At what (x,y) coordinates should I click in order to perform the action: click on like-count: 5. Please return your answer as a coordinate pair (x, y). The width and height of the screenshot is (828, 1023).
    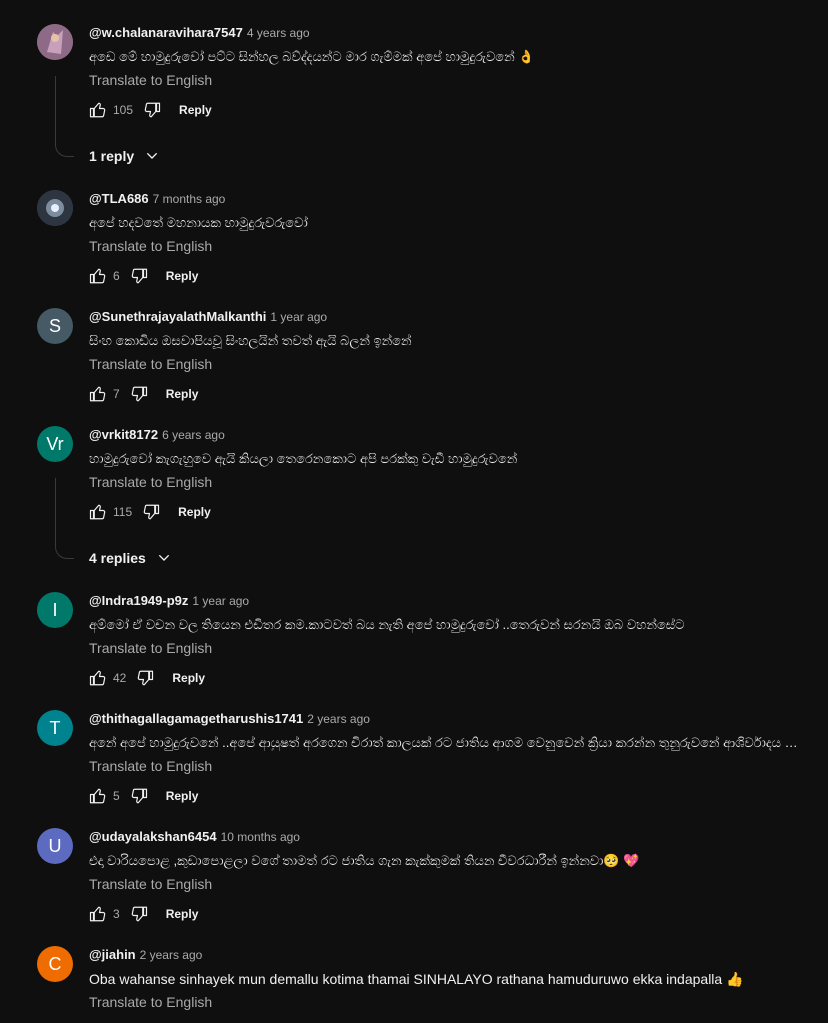
    Looking at the image, I should click on (116, 796).